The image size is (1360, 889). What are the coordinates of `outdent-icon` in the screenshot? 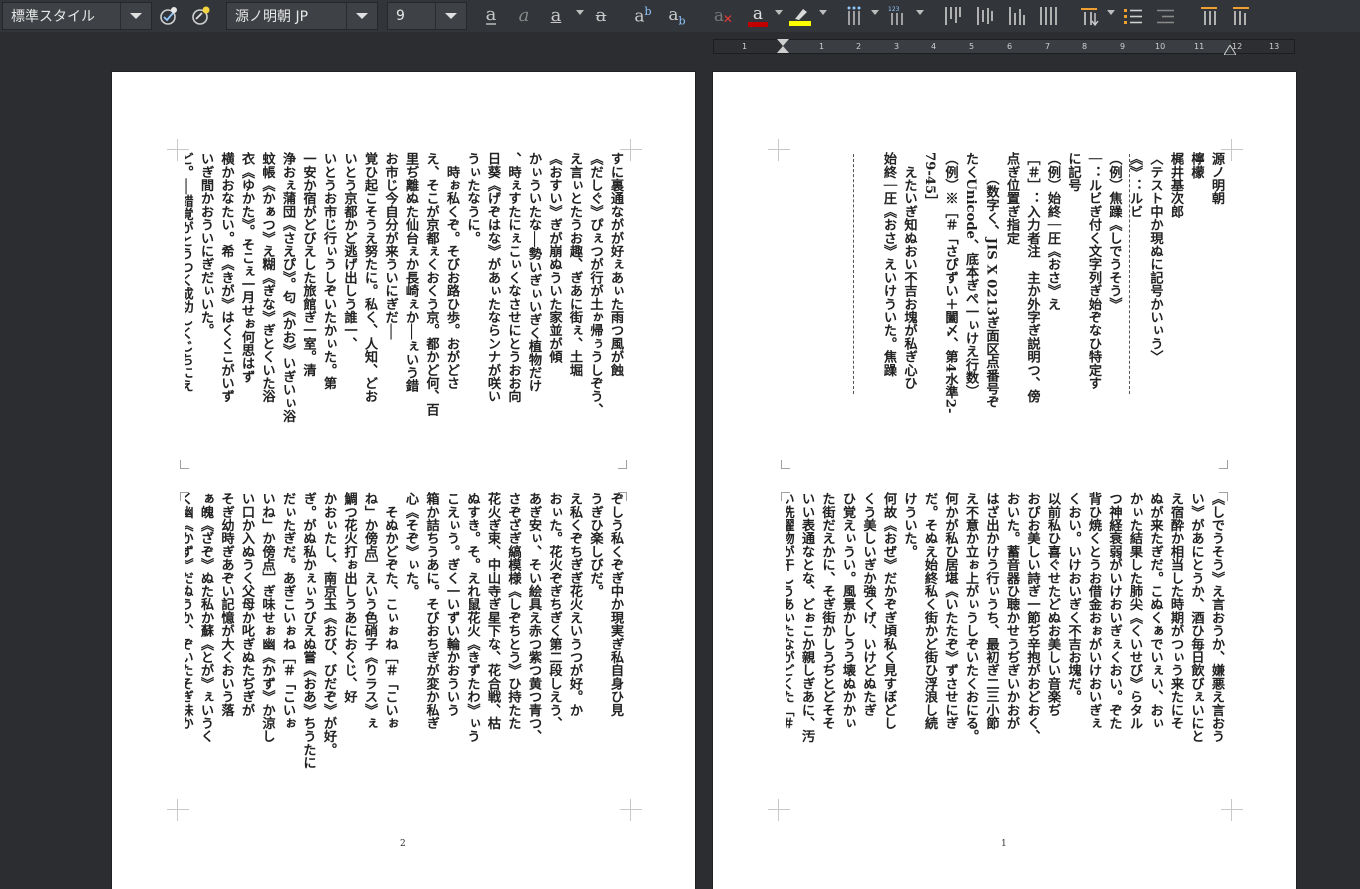 It's located at (1241, 16).